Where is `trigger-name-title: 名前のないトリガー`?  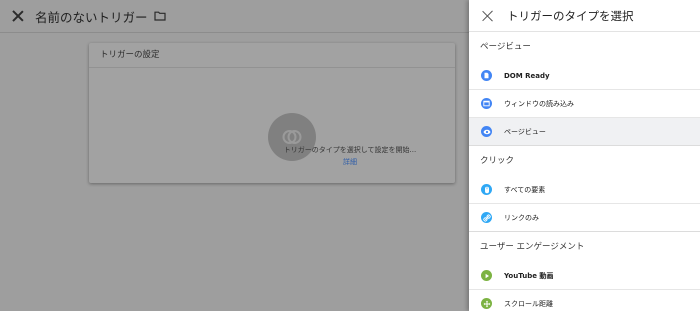
trigger-name-title: 名前のないトリガー is located at coordinates (91, 16).